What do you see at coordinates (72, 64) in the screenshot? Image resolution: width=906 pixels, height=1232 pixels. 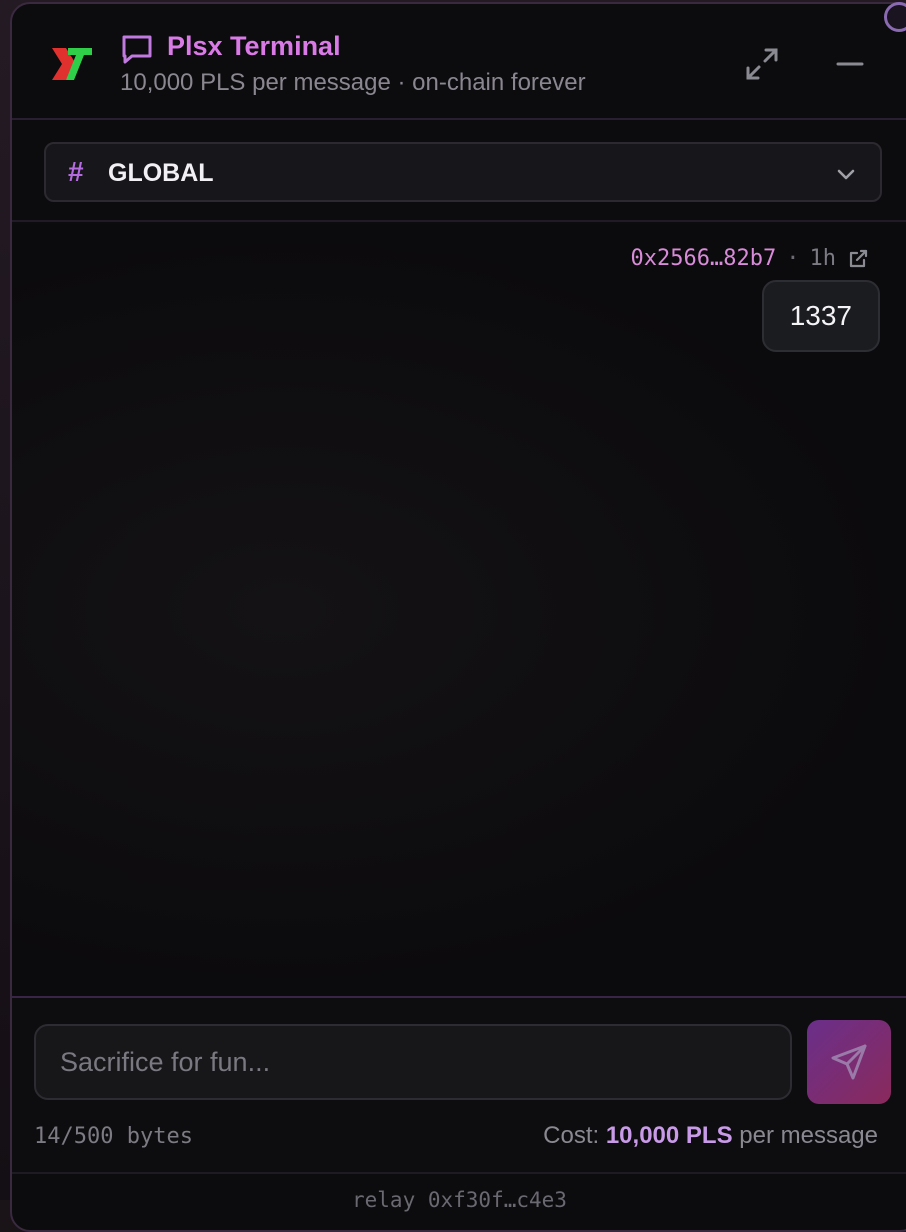 I see `plsx-logo-icon` at bounding box center [72, 64].